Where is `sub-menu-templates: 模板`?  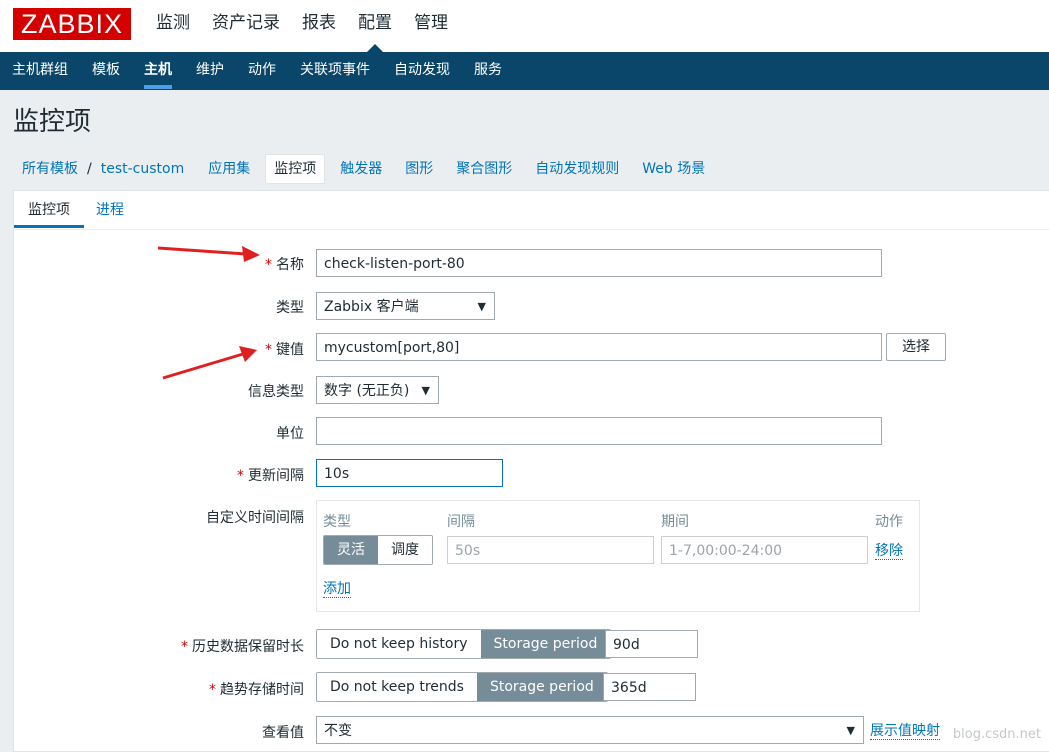
sub-menu-templates: 模板 is located at coordinates (106, 71).